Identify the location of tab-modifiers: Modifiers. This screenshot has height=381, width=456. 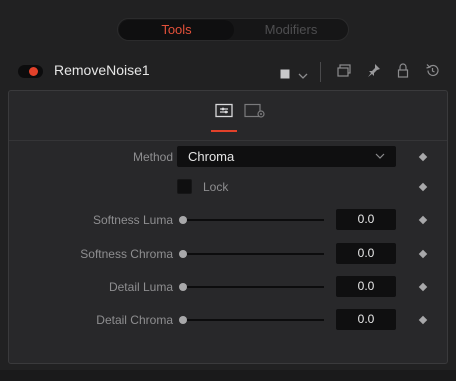
(291, 30).